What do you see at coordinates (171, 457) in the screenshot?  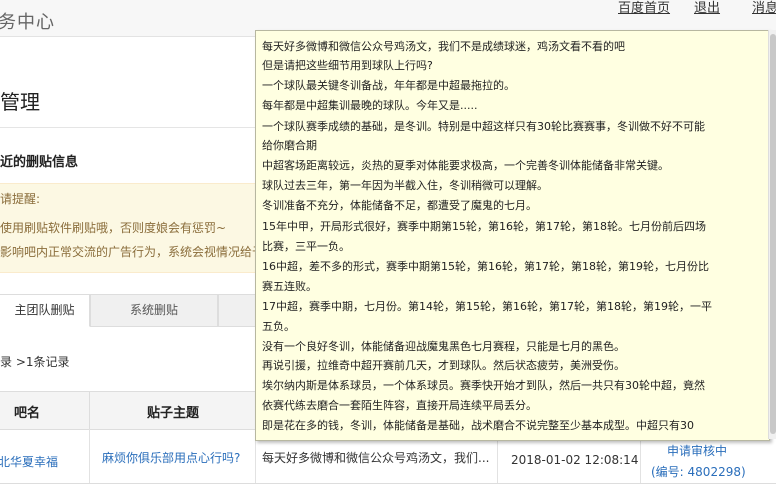 I see `cell-topic-link: 麻烦你俱乐部用点心行吗?` at bounding box center [171, 457].